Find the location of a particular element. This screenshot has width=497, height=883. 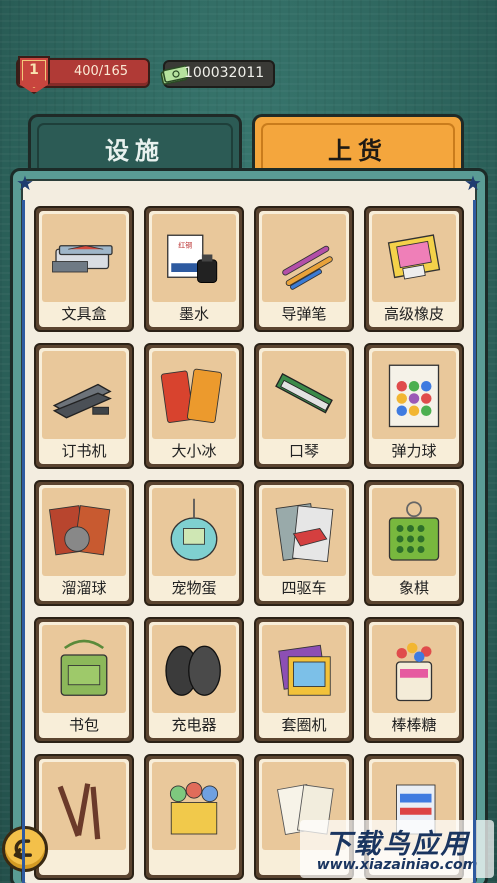

item-card: 大小冰 is located at coordinates (194, 406).